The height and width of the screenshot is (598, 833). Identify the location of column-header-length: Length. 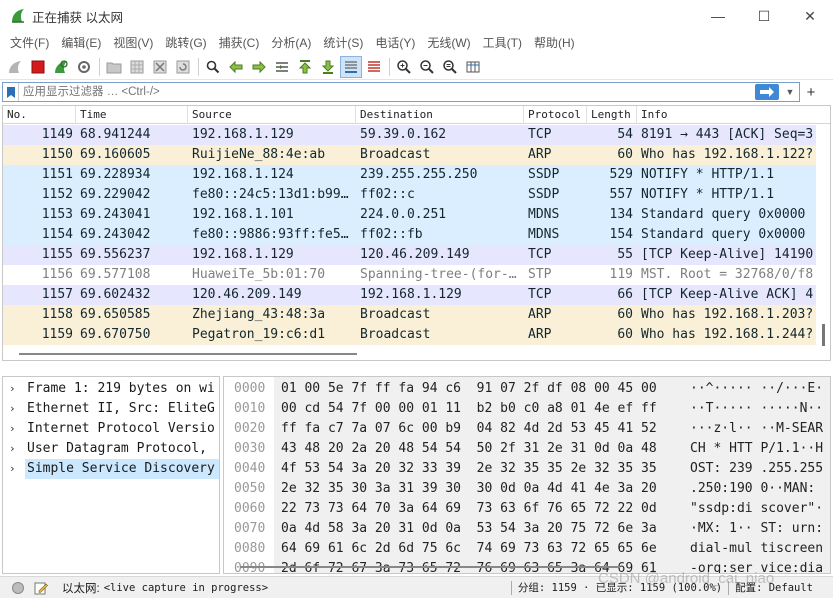
(612, 115).